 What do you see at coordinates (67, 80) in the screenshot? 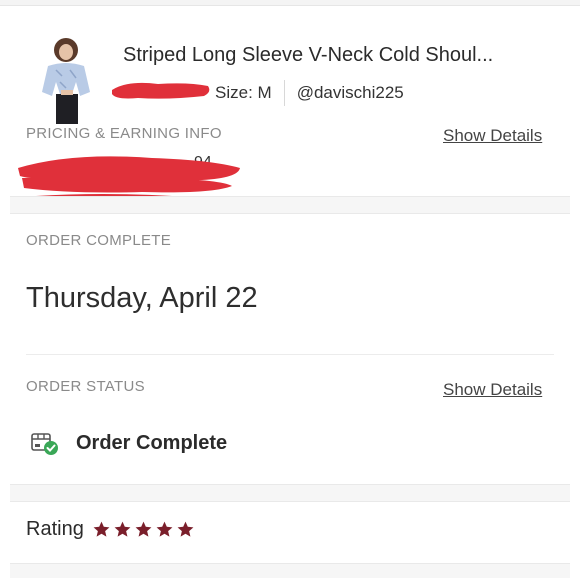
I see `product-thumbnail` at bounding box center [67, 80].